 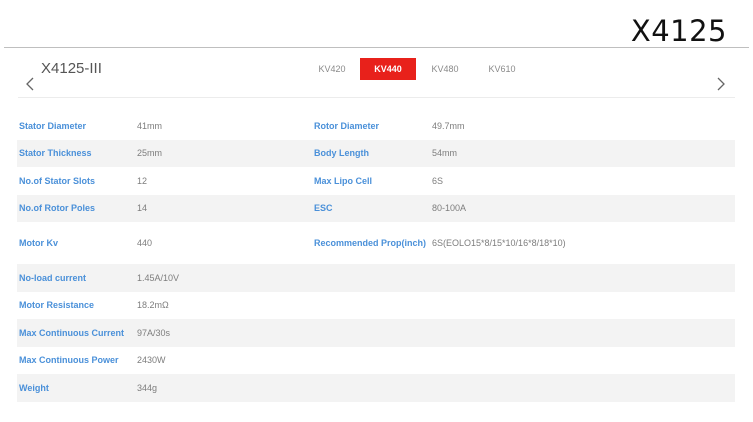 What do you see at coordinates (71, 68) in the screenshot?
I see `model-name: X4125-III` at bounding box center [71, 68].